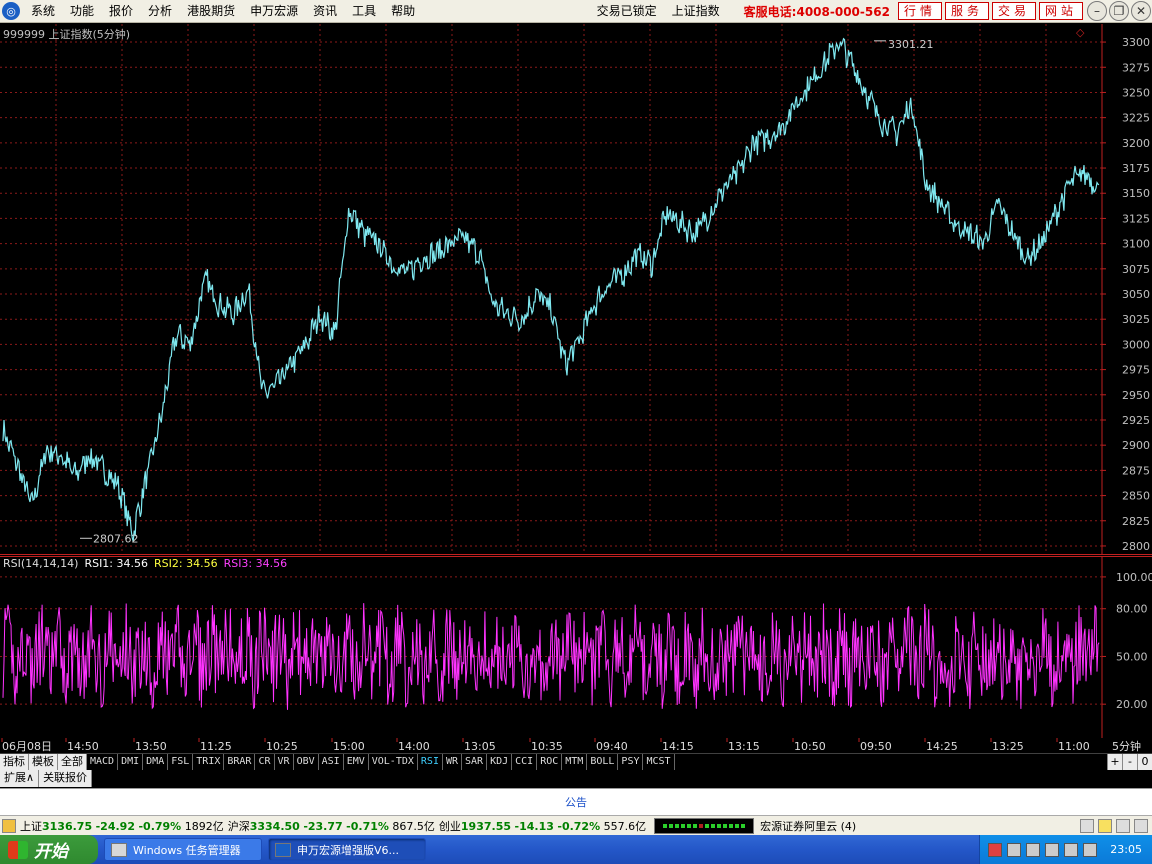 Image resolution: width=1152 pixels, height=864 pixels. I want to click on time-tick-label: 14:50, so click(83, 746).